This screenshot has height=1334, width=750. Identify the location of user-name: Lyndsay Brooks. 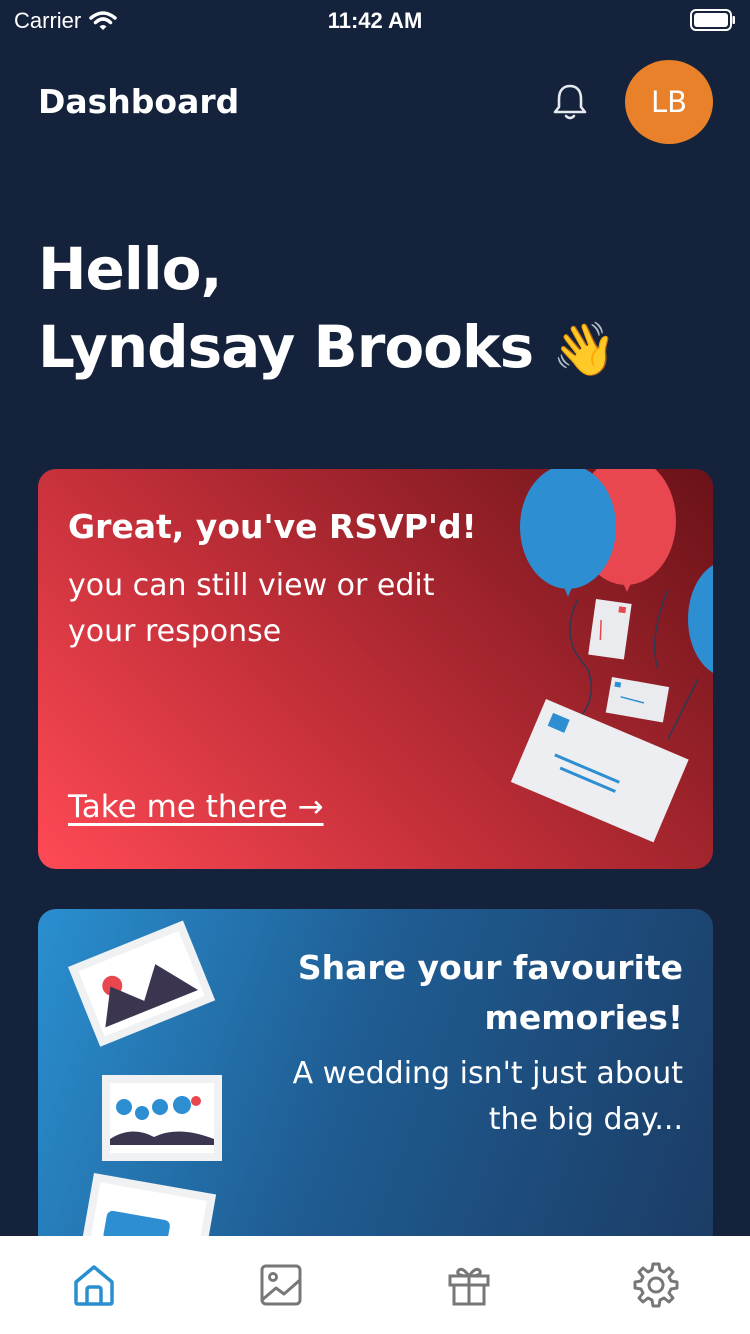
(286, 347).